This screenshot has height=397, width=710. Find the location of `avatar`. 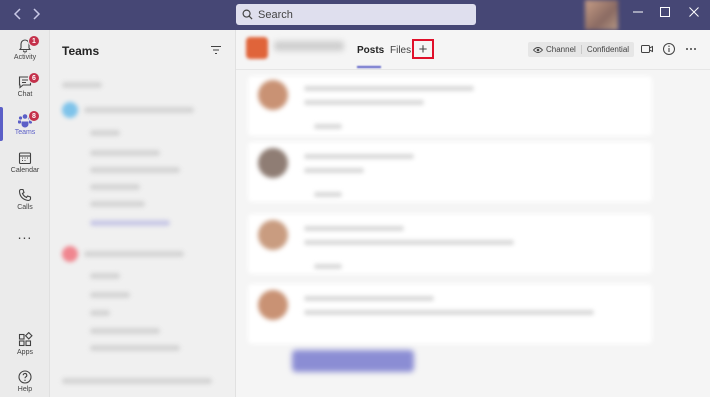

avatar is located at coordinates (601, 15).